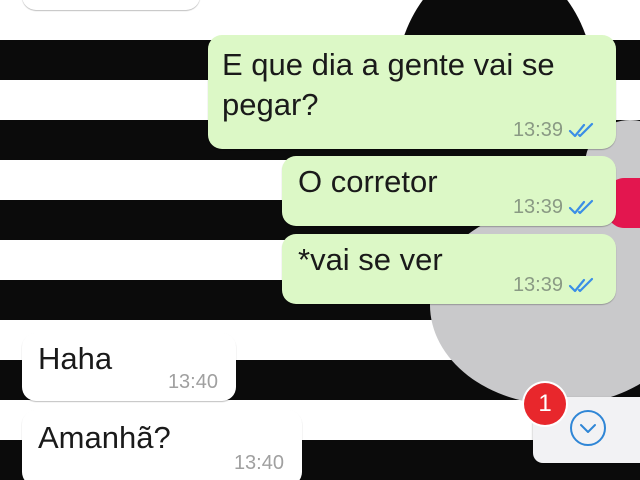 Image resolution: width=640 pixels, height=480 pixels. I want to click on message-bubble-incoming: Amanhã? 13:40, so click(162, 445).